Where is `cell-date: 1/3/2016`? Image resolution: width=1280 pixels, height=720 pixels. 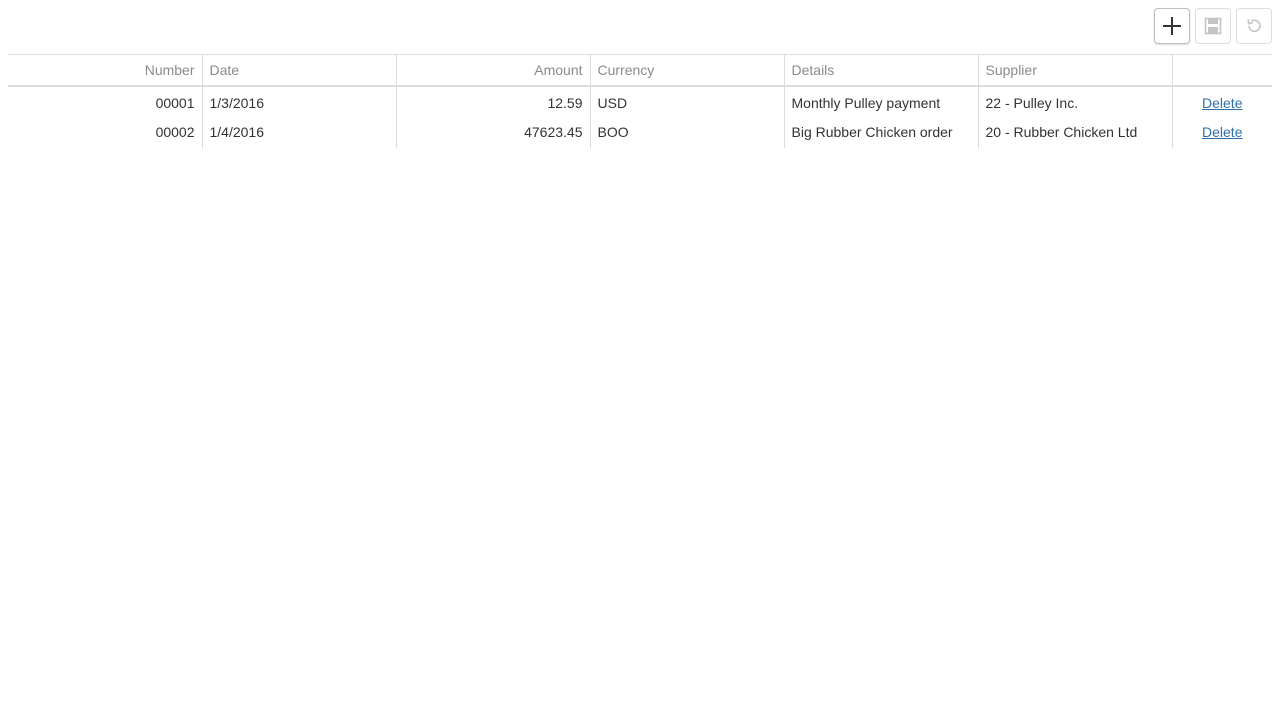 cell-date: 1/3/2016 is located at coordinates (298, 101).